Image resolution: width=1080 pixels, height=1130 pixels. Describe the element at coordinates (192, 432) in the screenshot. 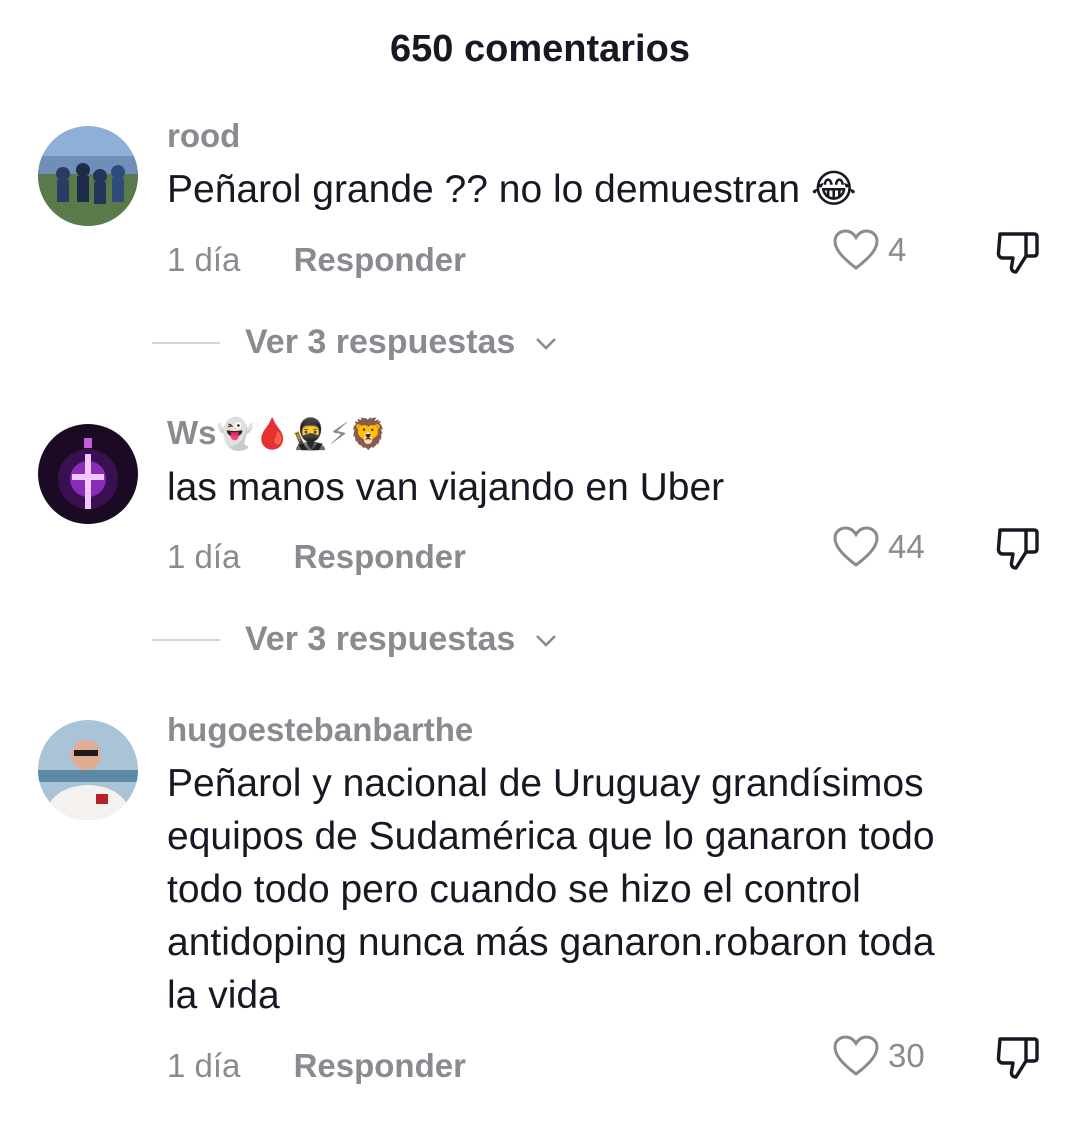

I see `username-text: Ws` at that location.